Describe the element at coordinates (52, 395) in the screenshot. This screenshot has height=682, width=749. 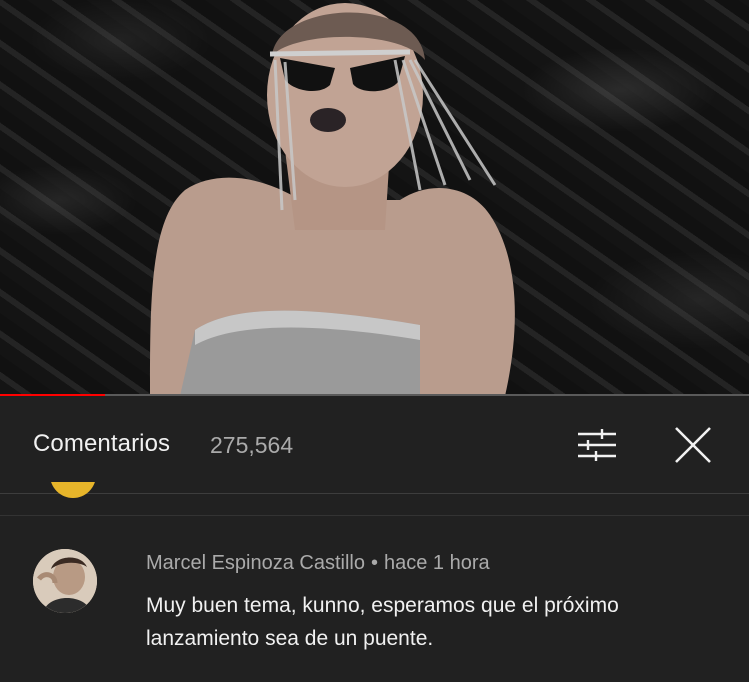
I see `progress-fill` at that location.